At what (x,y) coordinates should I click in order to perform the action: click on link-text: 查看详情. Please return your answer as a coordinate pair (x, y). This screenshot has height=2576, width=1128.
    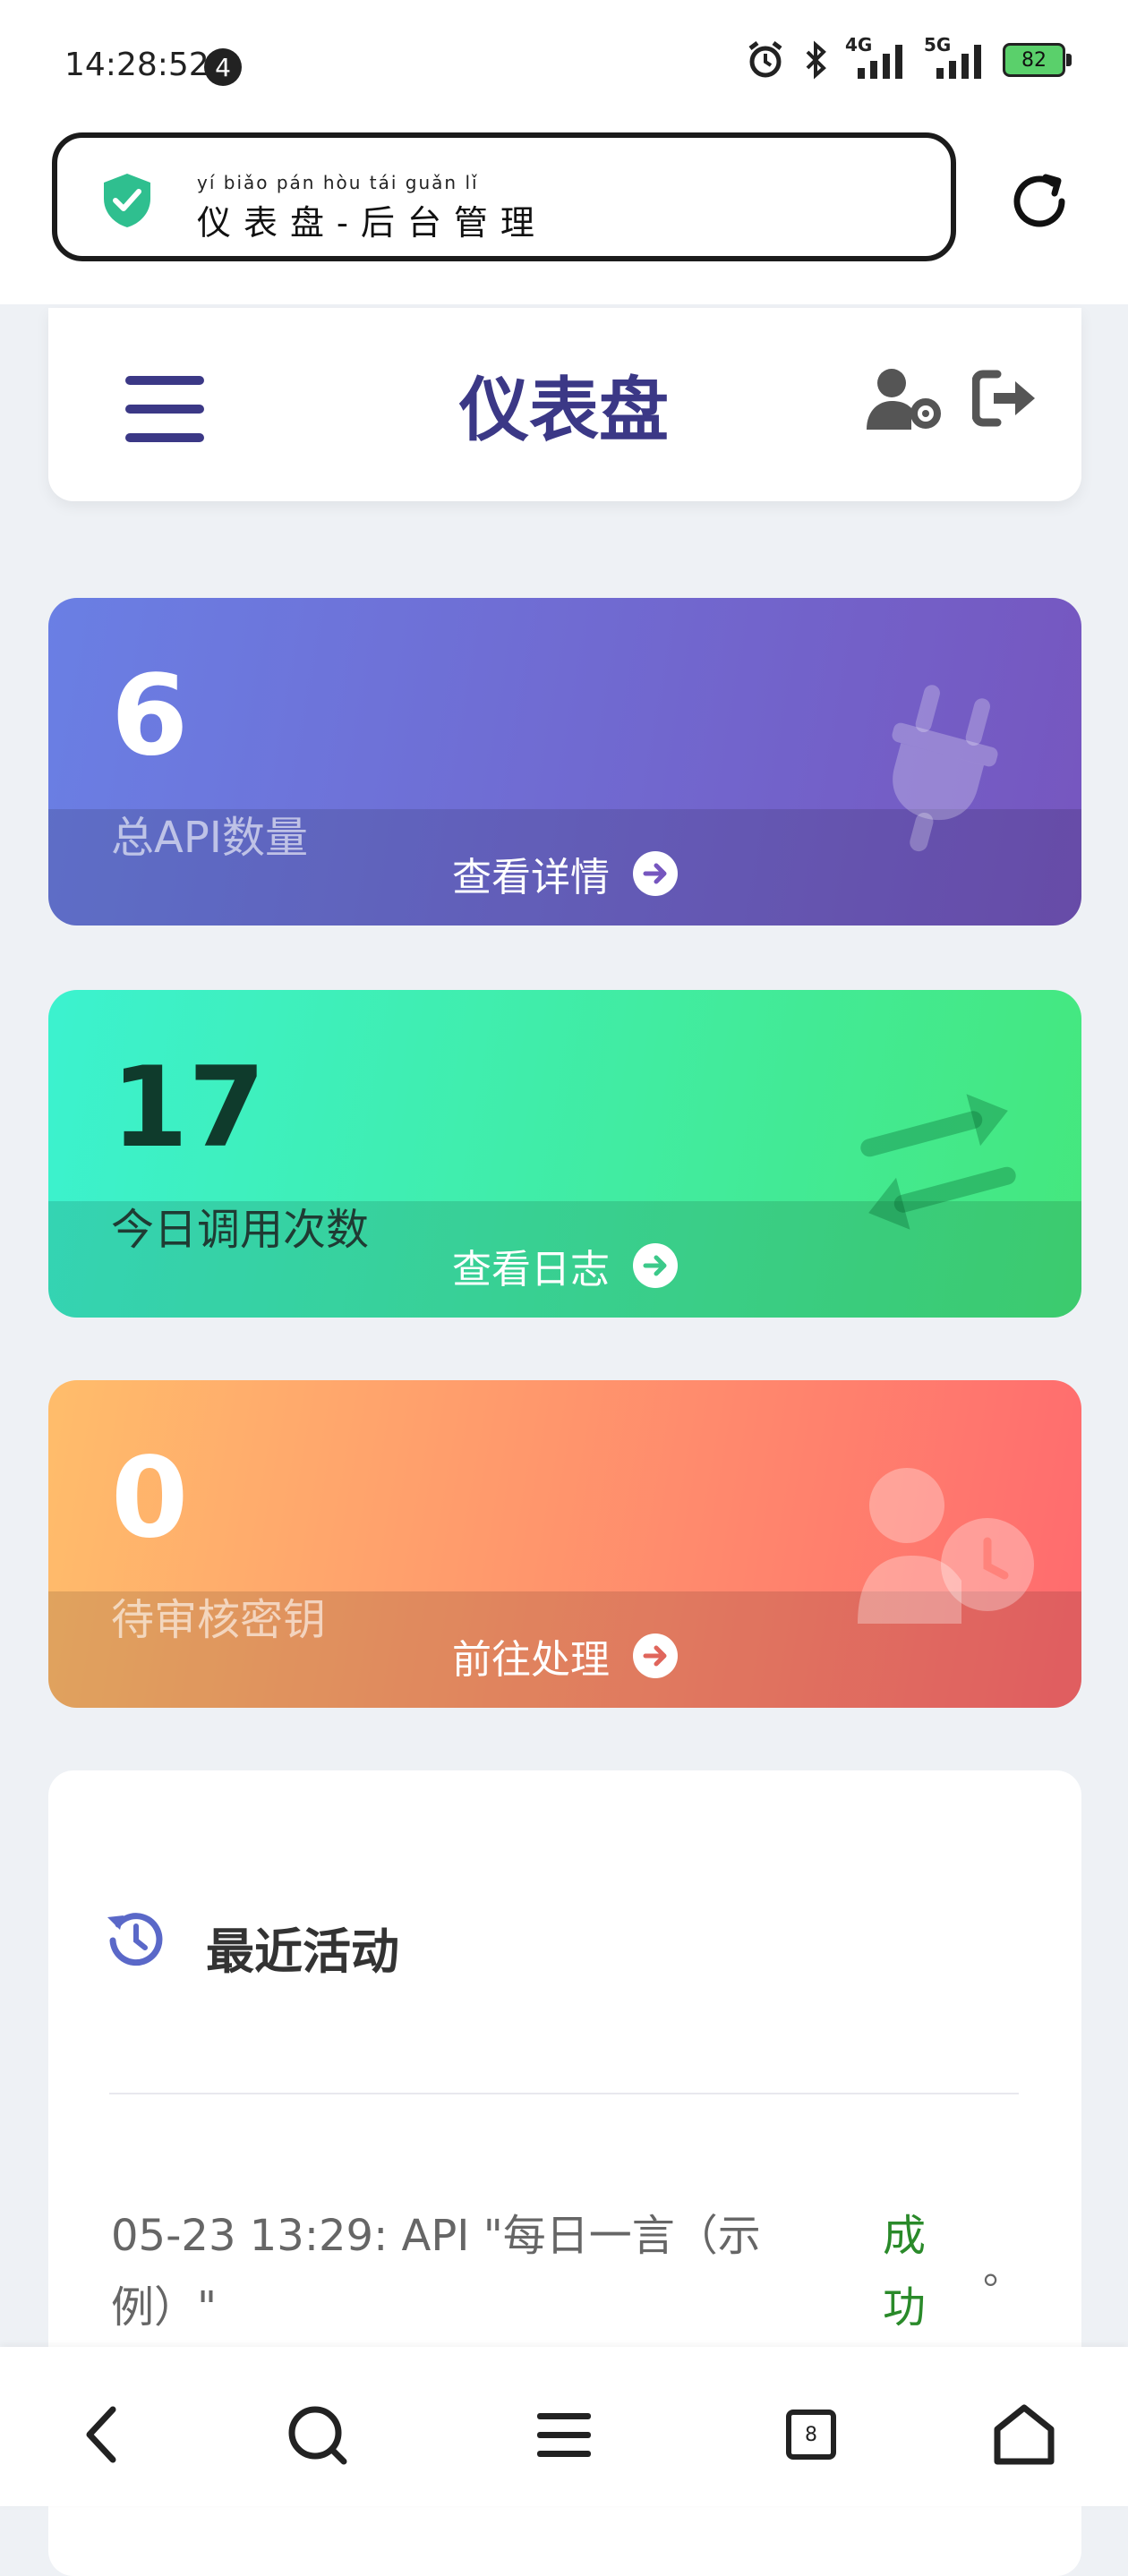
    Looking at the image, I should click on (531, 877).